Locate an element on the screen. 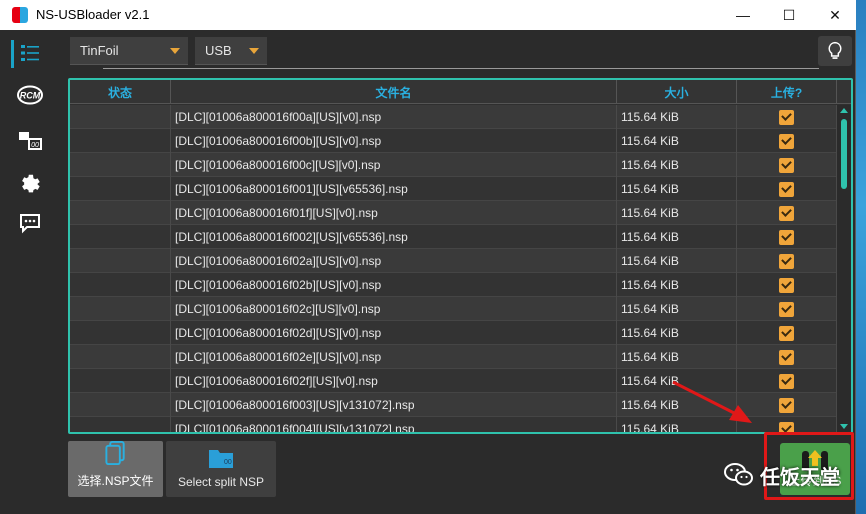 This screenshot has width=866, height=514. select-split-nsp-label: Select split NSP is located at coordinates (221, 482).